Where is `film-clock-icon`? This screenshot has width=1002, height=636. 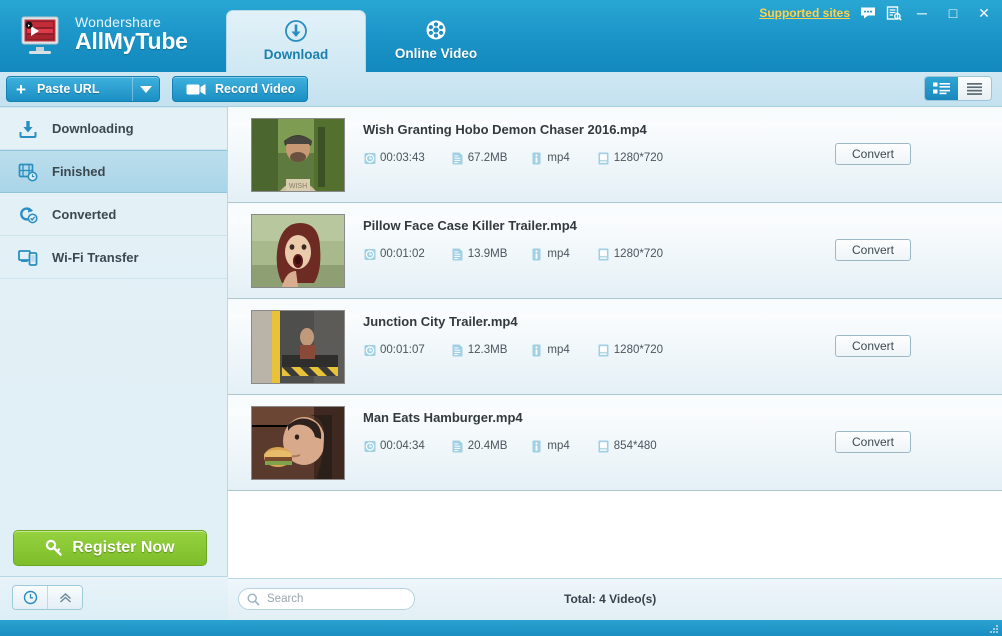 film-clock-icon is located at coordinates (31, 172).